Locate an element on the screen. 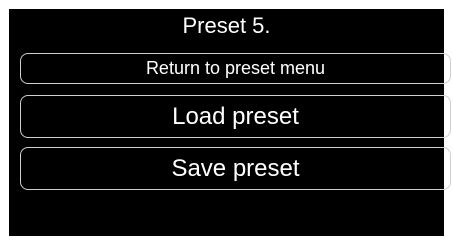 This screenshot has height=244, width=453. page-title: Preset 5. is located at coordinates (226, 25).